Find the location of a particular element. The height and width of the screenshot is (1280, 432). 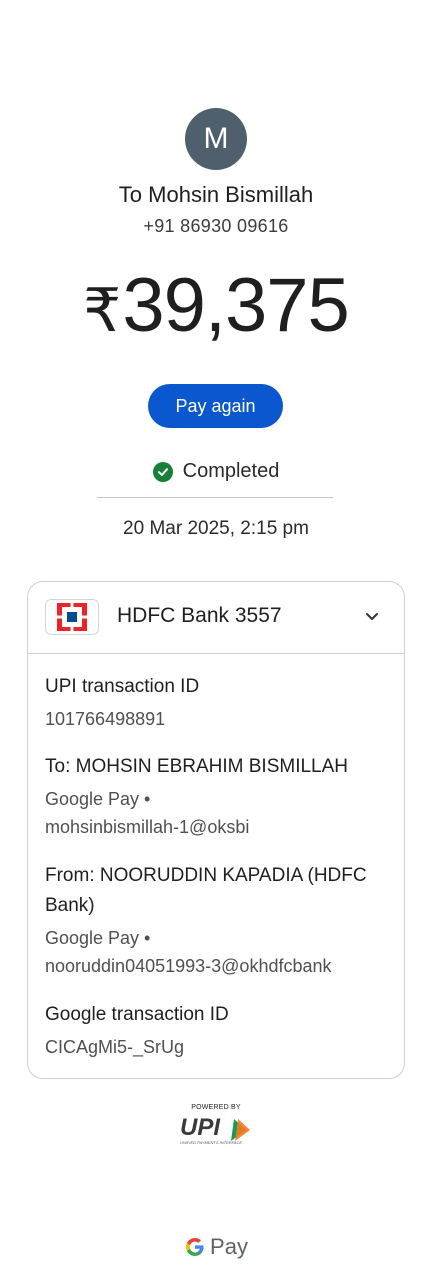

avatar: M is located at coordinates (216, 139).